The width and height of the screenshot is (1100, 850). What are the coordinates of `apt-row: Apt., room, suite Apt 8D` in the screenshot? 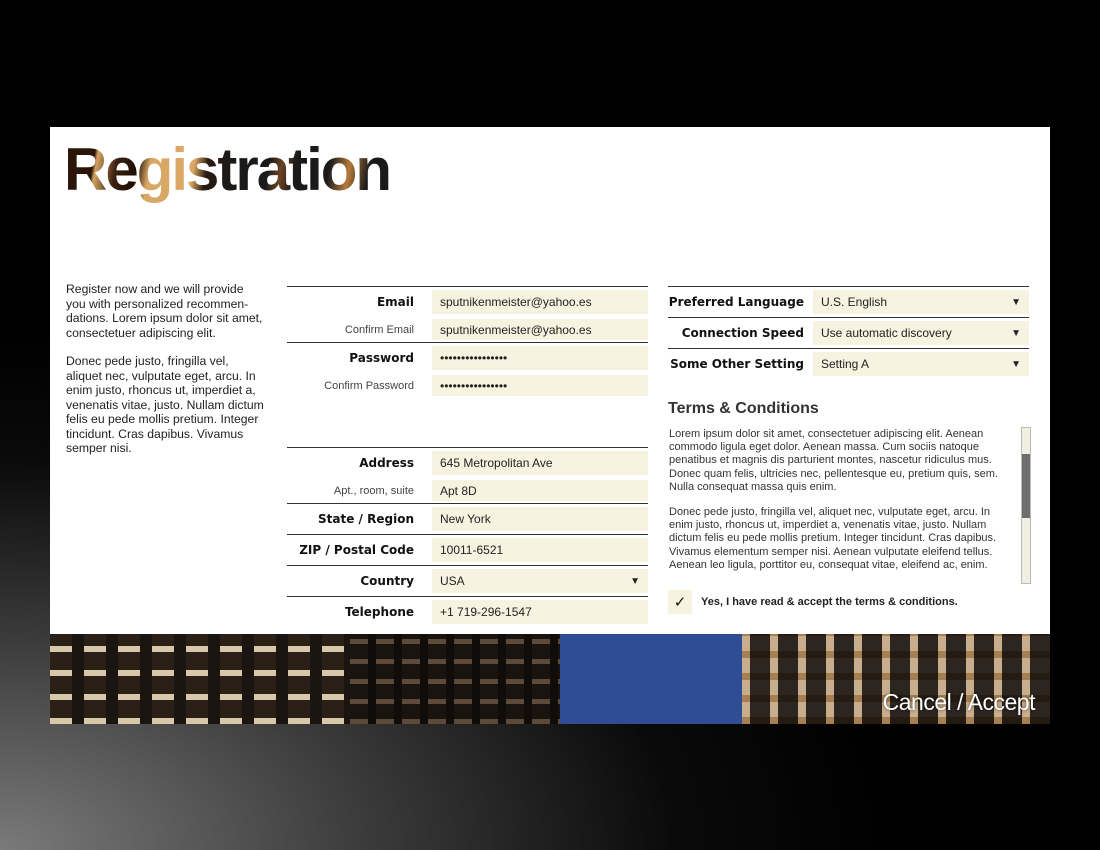 It's located at (467, 490).